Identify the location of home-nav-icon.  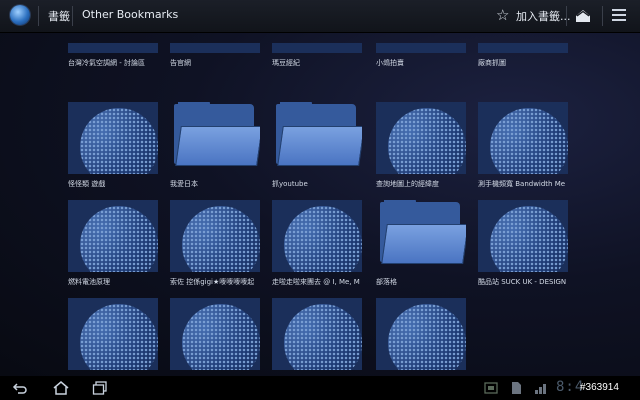
(61, 388).